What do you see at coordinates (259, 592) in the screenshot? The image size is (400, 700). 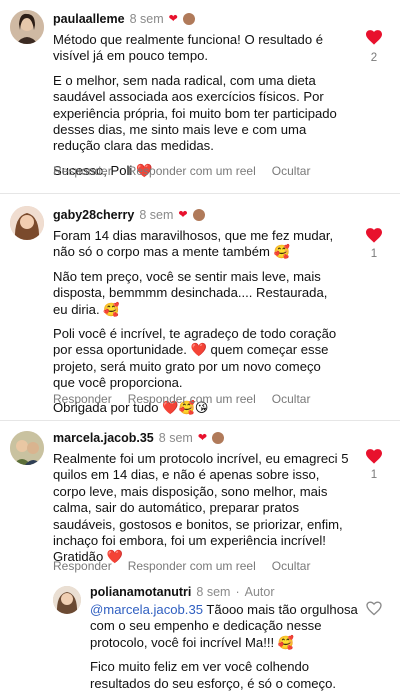 I see `author-label: Autor` at bounding box center [259, 592].